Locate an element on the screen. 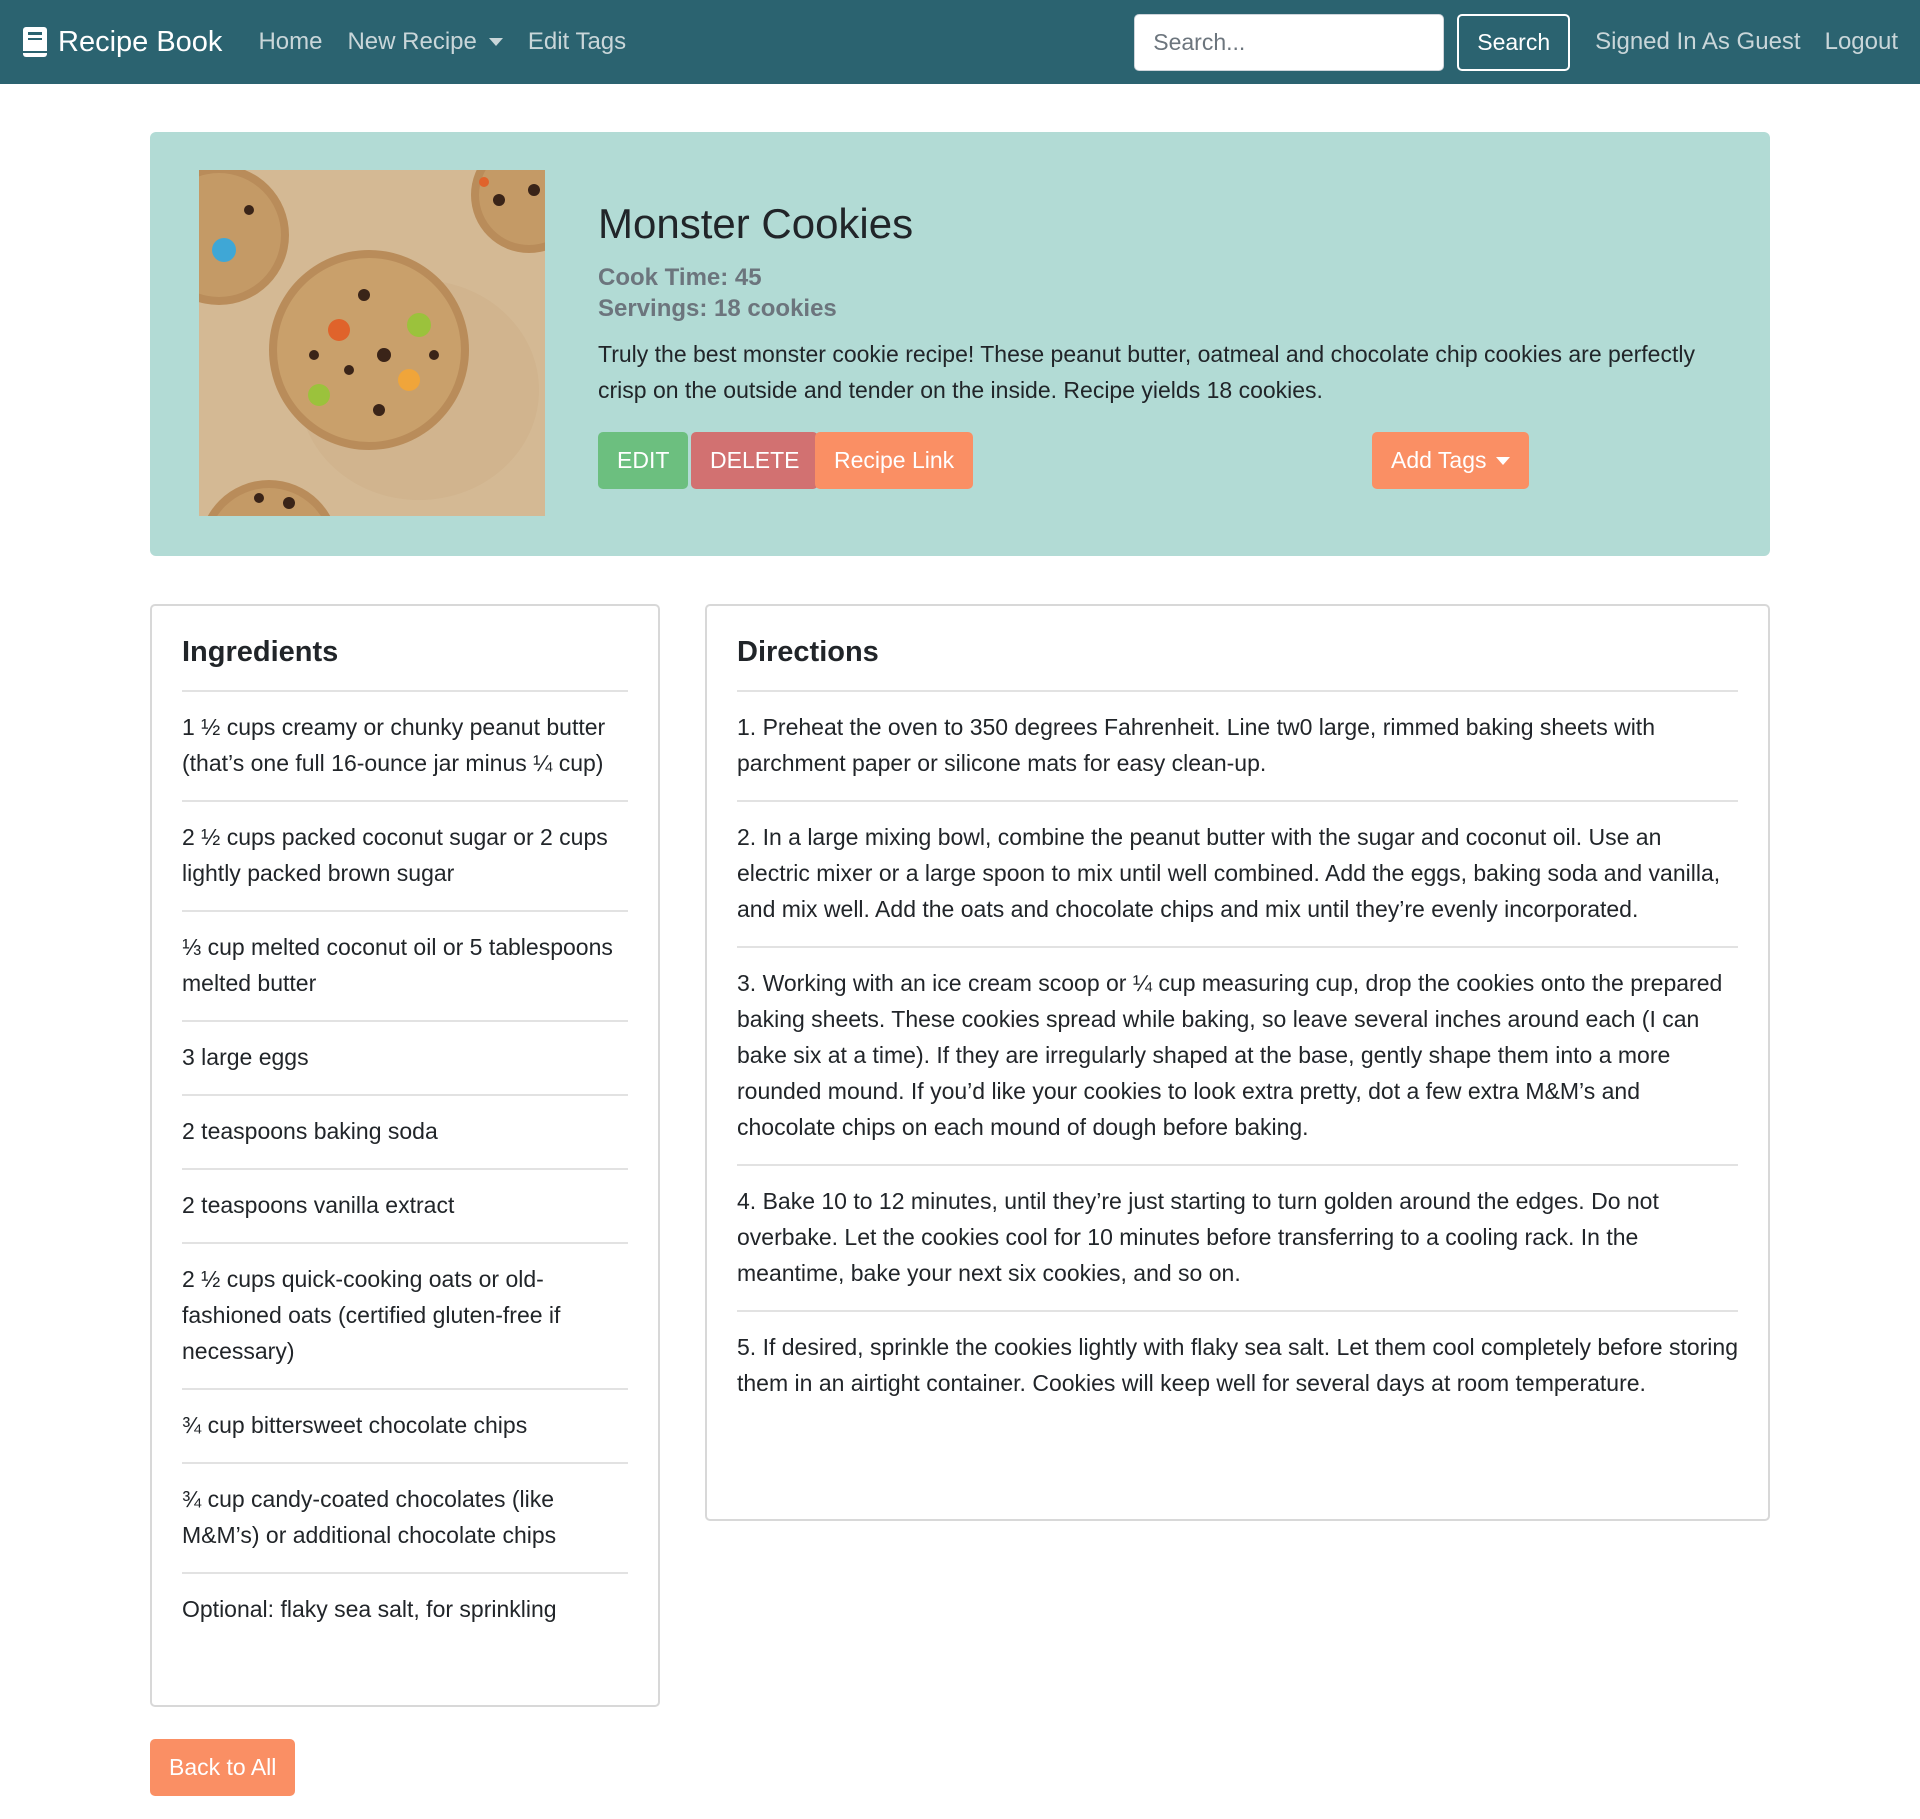 This screenshot has width=1920, height=1819. nav-edit-tags-label: Edit Tags is located at coordinates (577, 41).